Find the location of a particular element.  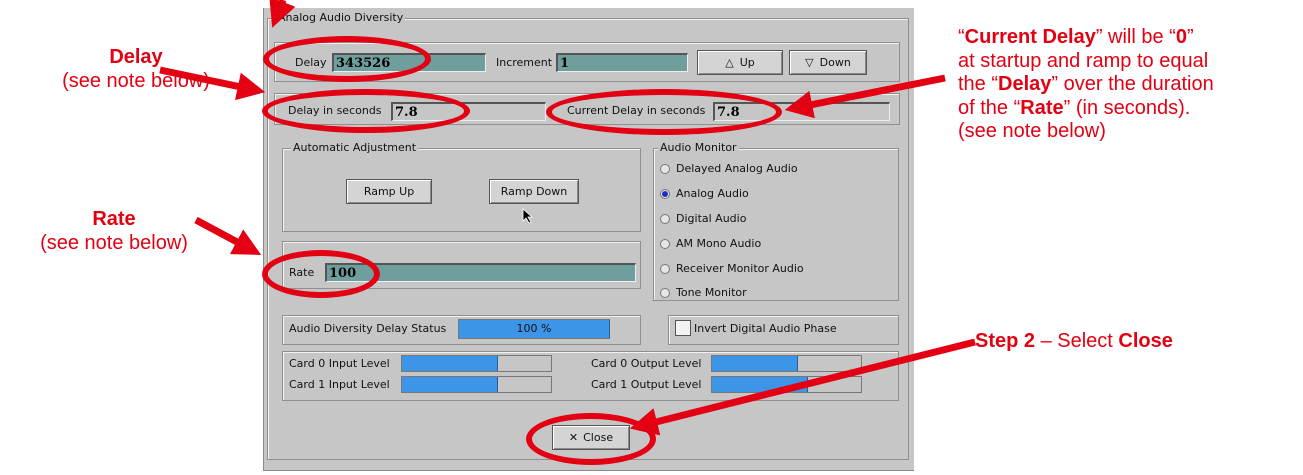

text: ” (in seconds). is located at coordinates (1127, 107).